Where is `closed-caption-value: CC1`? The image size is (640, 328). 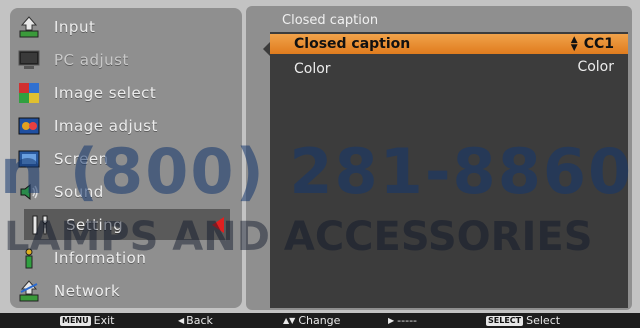
closed-caption-value: CC1 is located at coordinates (598, 44).